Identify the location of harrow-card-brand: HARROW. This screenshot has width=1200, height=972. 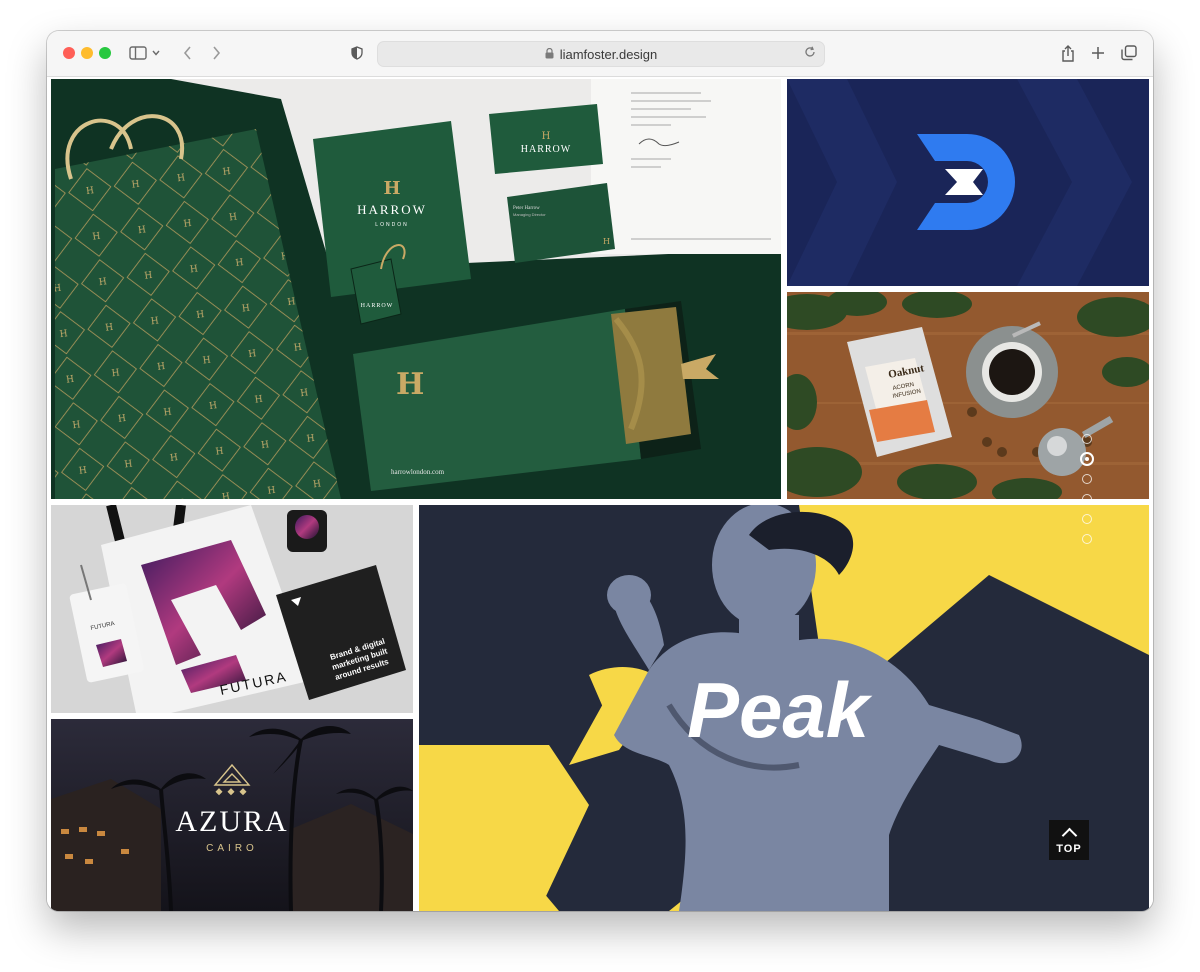
(546, 149).